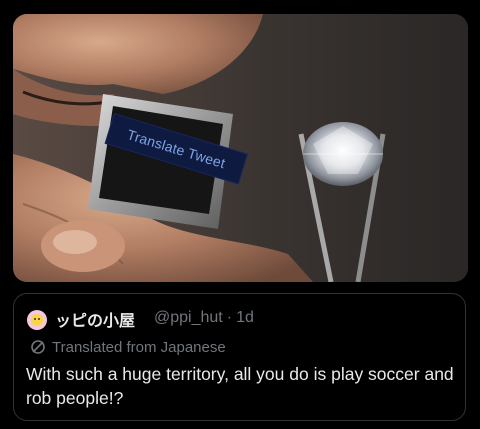  I want to click on display-name: ッピの小屋, so click(95, 319).